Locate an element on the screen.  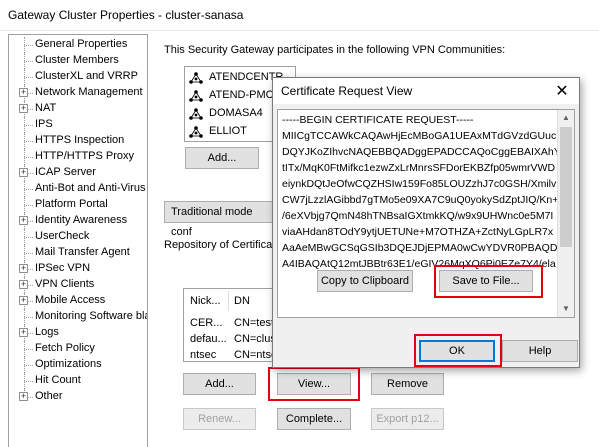
tree-item: + ICAP Server is located at coordinates (78, 173).